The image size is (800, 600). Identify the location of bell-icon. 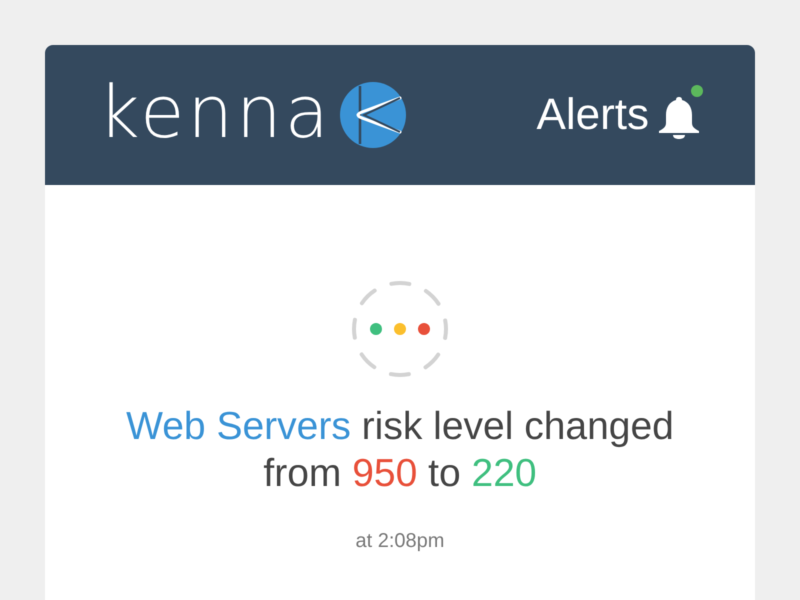
(679, 117).